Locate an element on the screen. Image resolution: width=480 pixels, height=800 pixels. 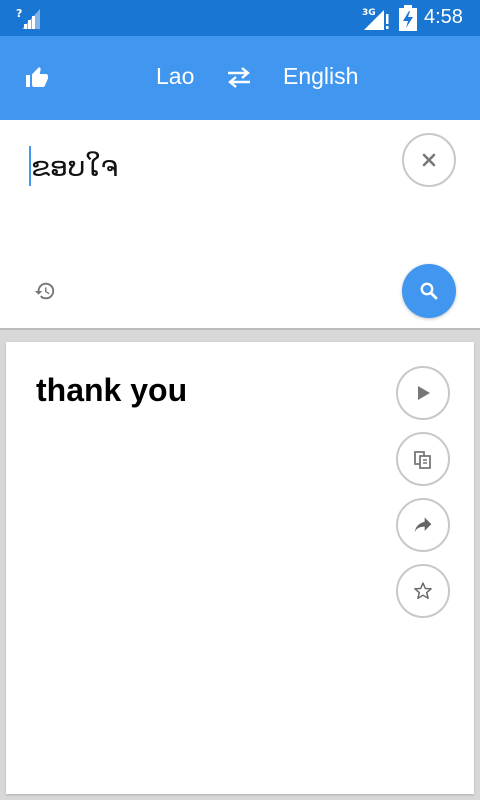
copy-icon is located at coordinates (422, 460).